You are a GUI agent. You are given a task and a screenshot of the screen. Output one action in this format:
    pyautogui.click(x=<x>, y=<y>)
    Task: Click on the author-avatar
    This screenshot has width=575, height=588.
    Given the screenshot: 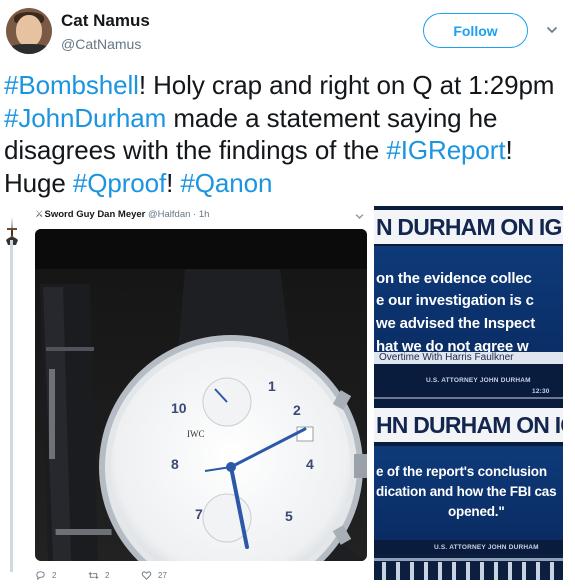 What is the action you would take?
    pyautogui.click(x=29, y=31)
    